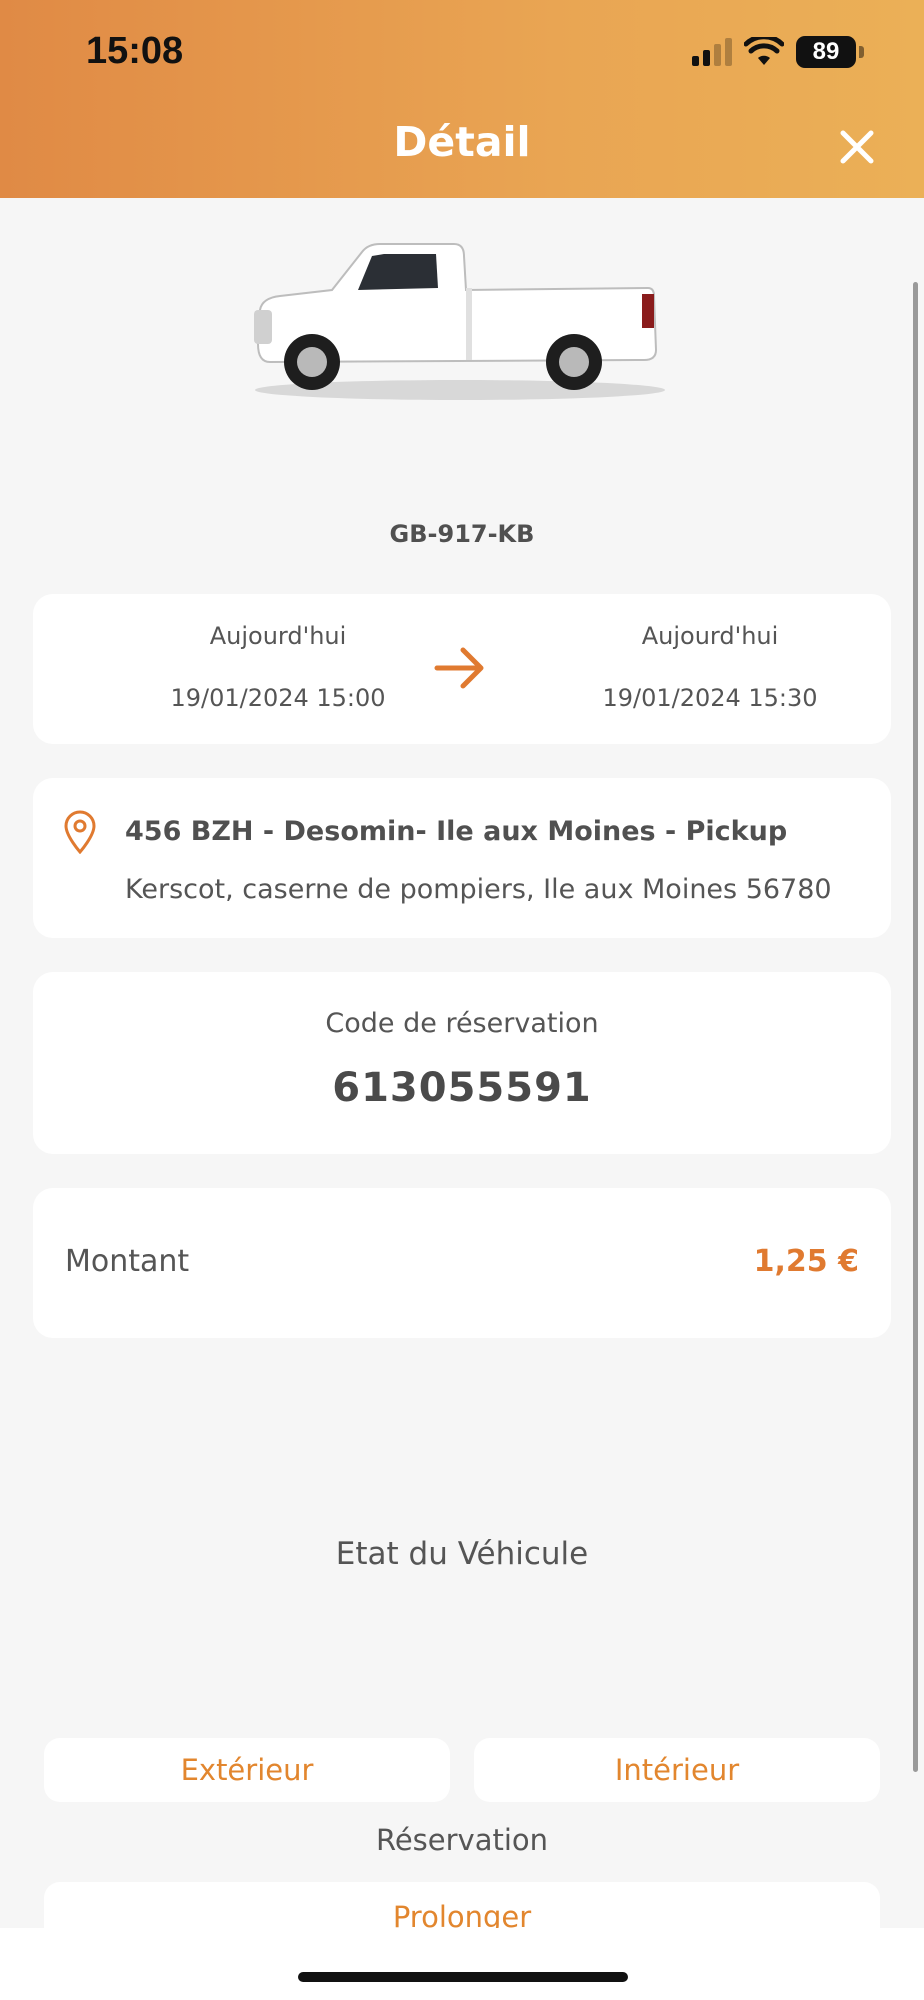 This screenshot has width=924, height=2000. I want to click on close-icon, so click(857, 147).